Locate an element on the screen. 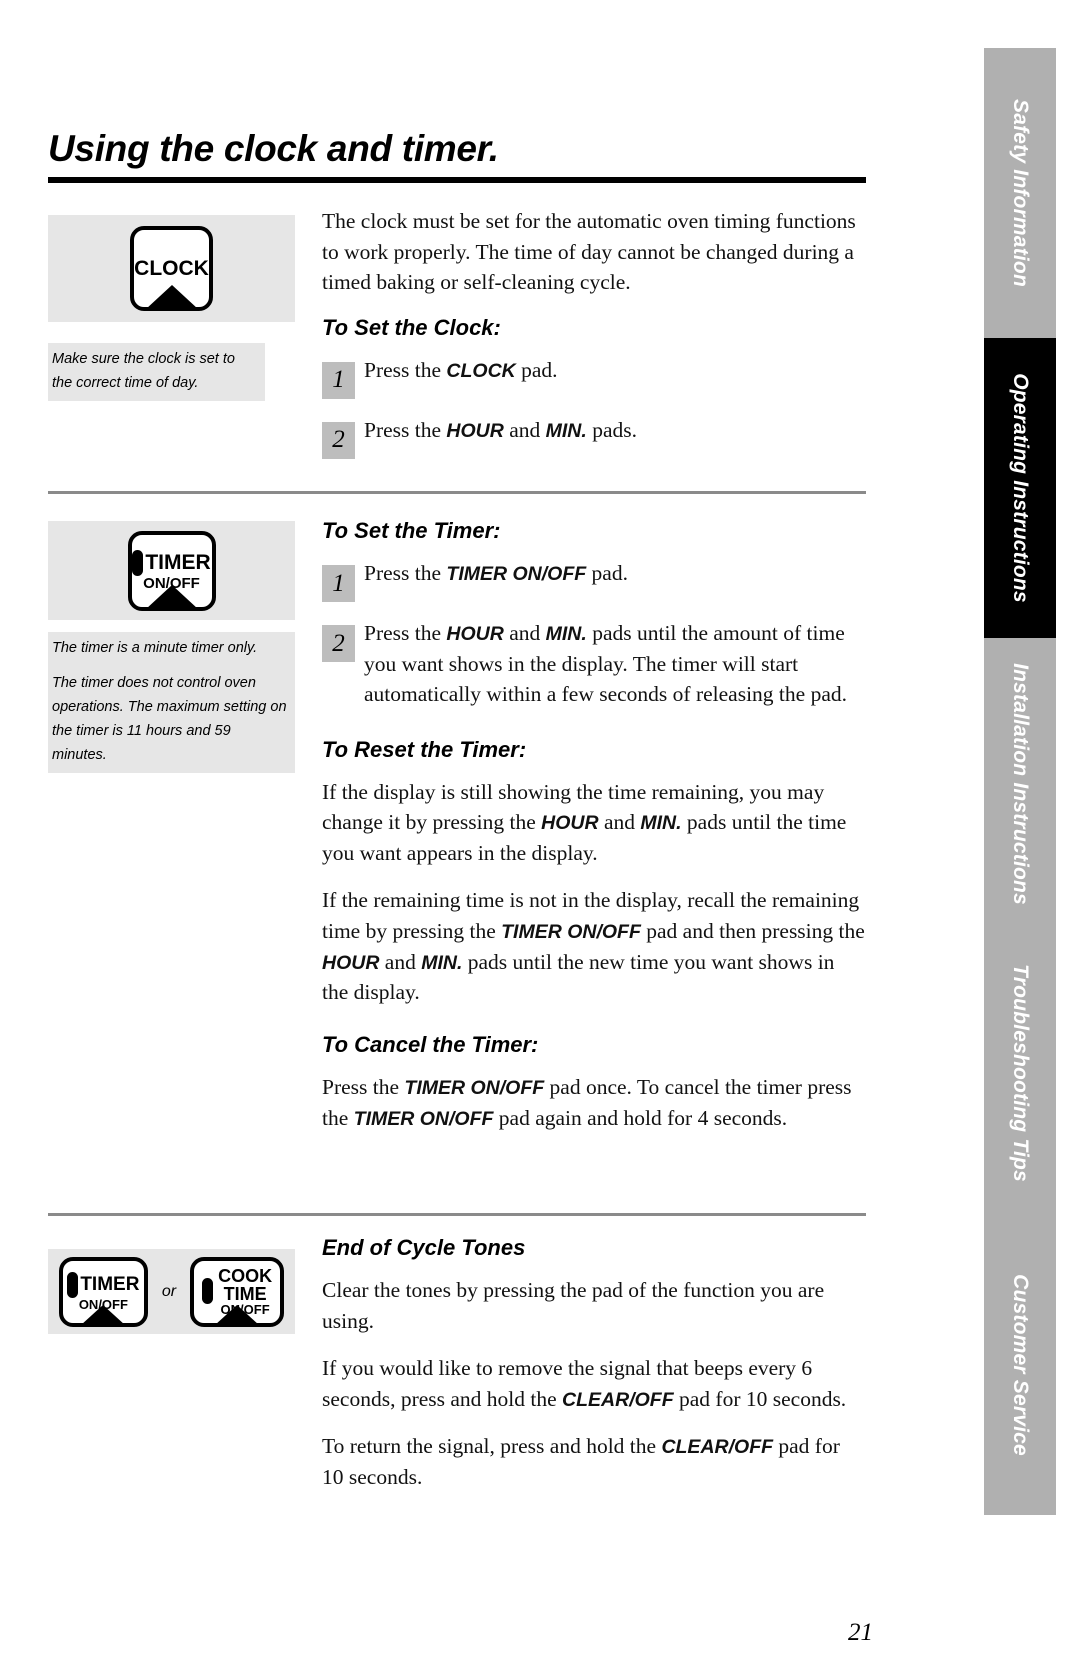  clock-step-2: 2 Press the HOUR and MIN. pads. is located at coordinates (594, 437).